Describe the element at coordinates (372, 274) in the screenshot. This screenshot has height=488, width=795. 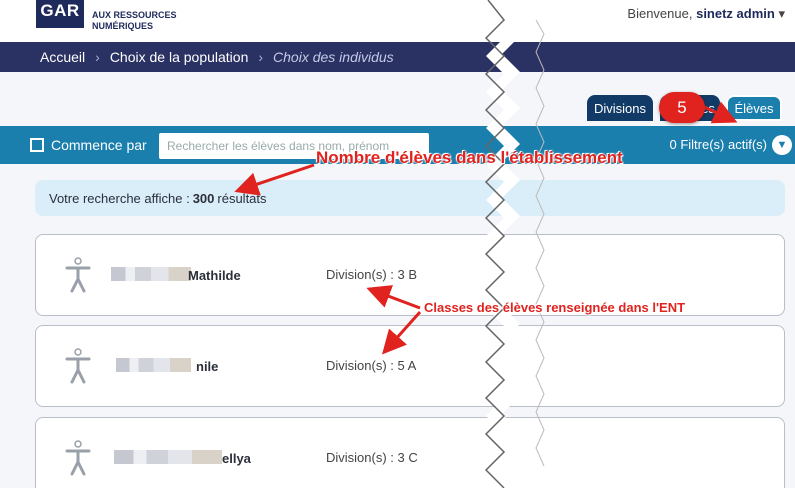
I see `student-division: Division(s) : 3 B` at that location.